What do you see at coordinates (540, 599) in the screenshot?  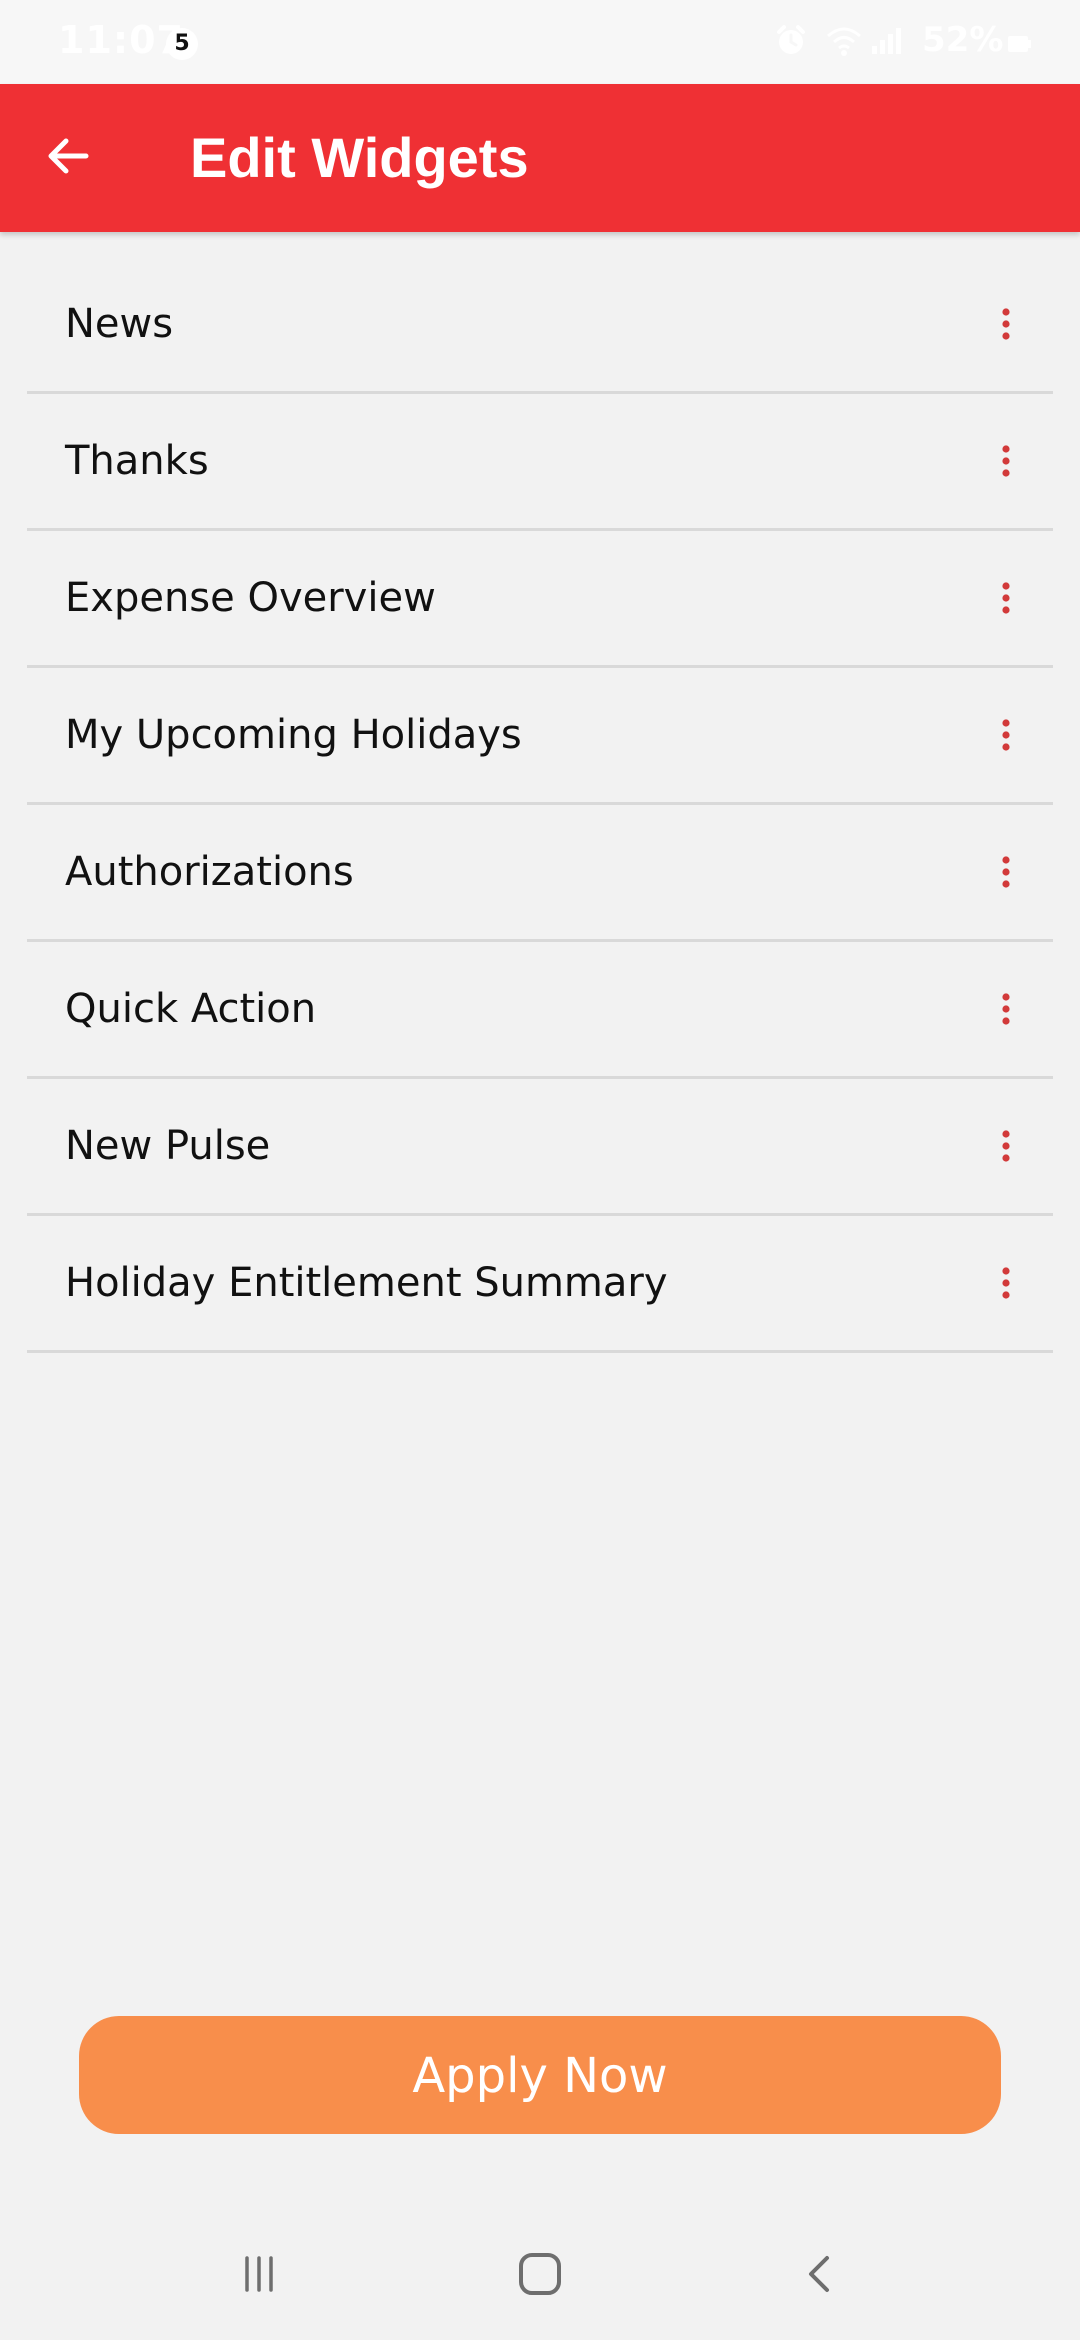 I see `widget-item-expense-overview: Expense Overview` at bounding box center [540, 599].